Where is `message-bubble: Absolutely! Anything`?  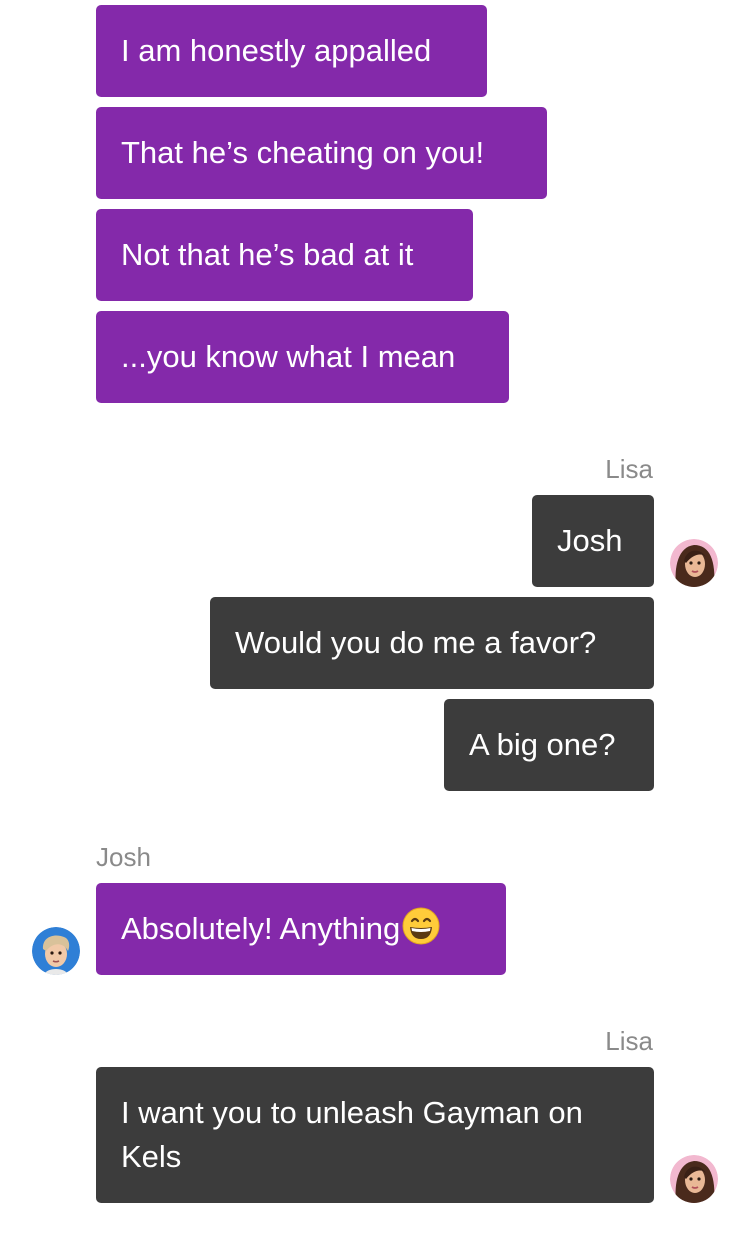 message-bubble: Absolutely! Anything is located at coordinates (301, 929).